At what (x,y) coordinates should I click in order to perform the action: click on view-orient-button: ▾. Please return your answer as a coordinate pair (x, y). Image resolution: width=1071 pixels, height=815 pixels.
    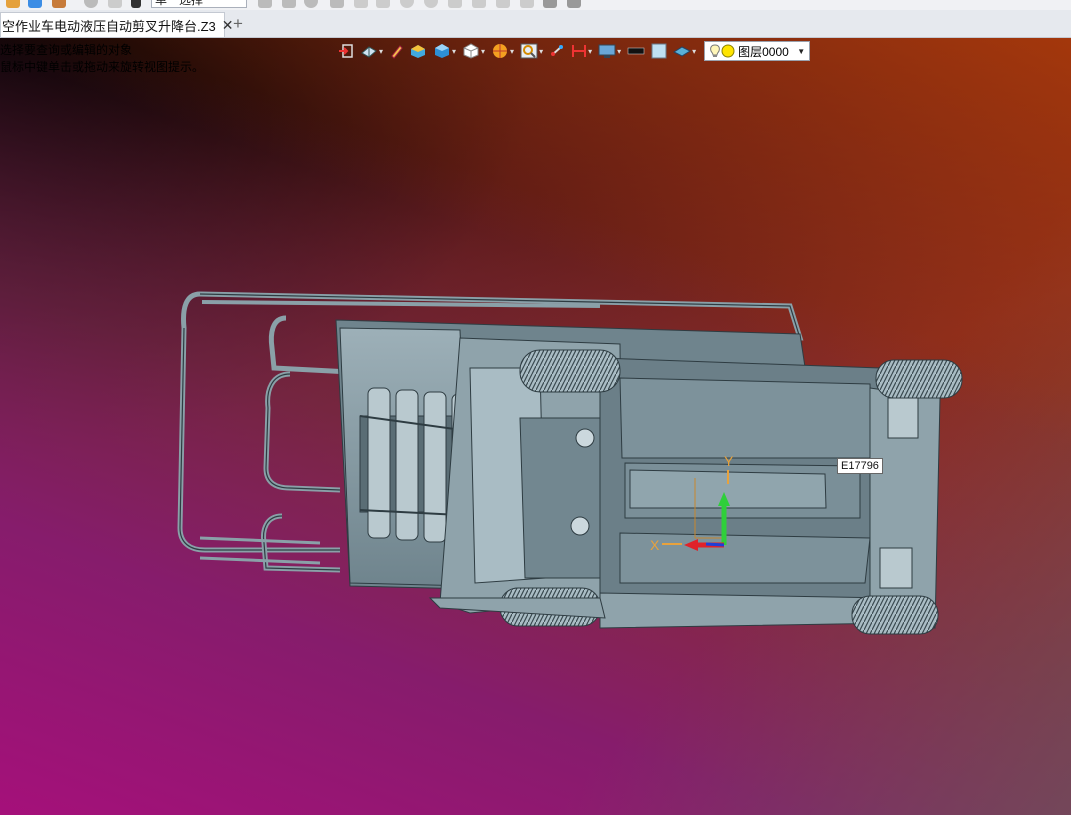
    Looking at the image, I should click on (371, 51).